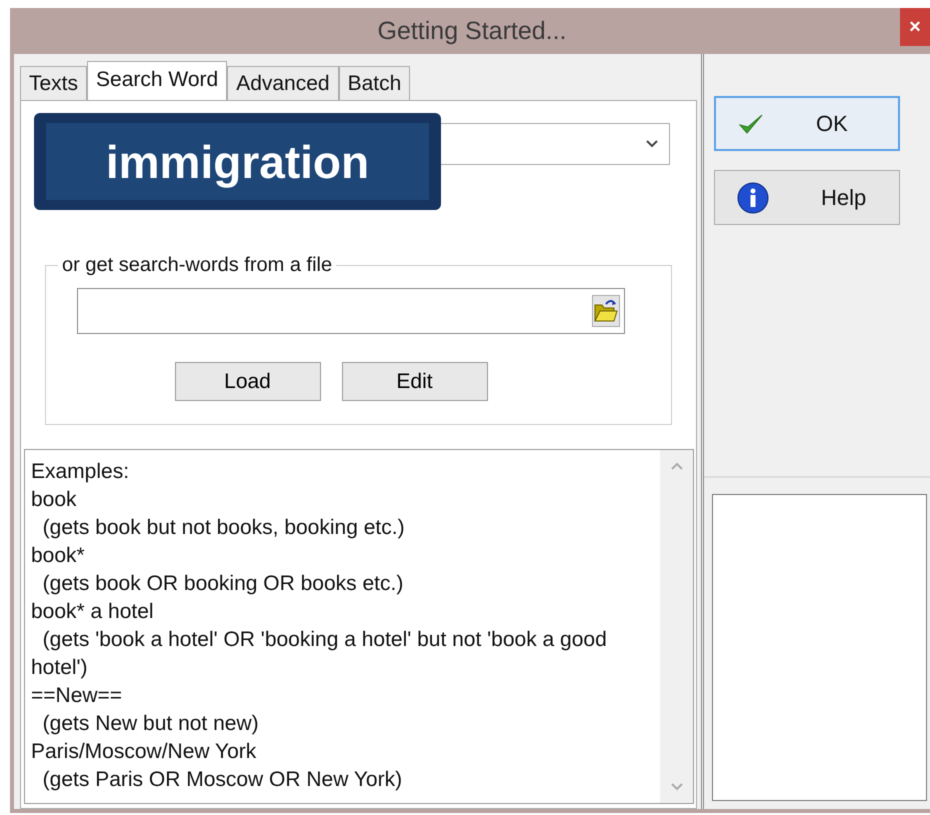 This screenshot has width=930, height=815. I want to click on group-legend: or get search-words from a file, so click(197, 265).